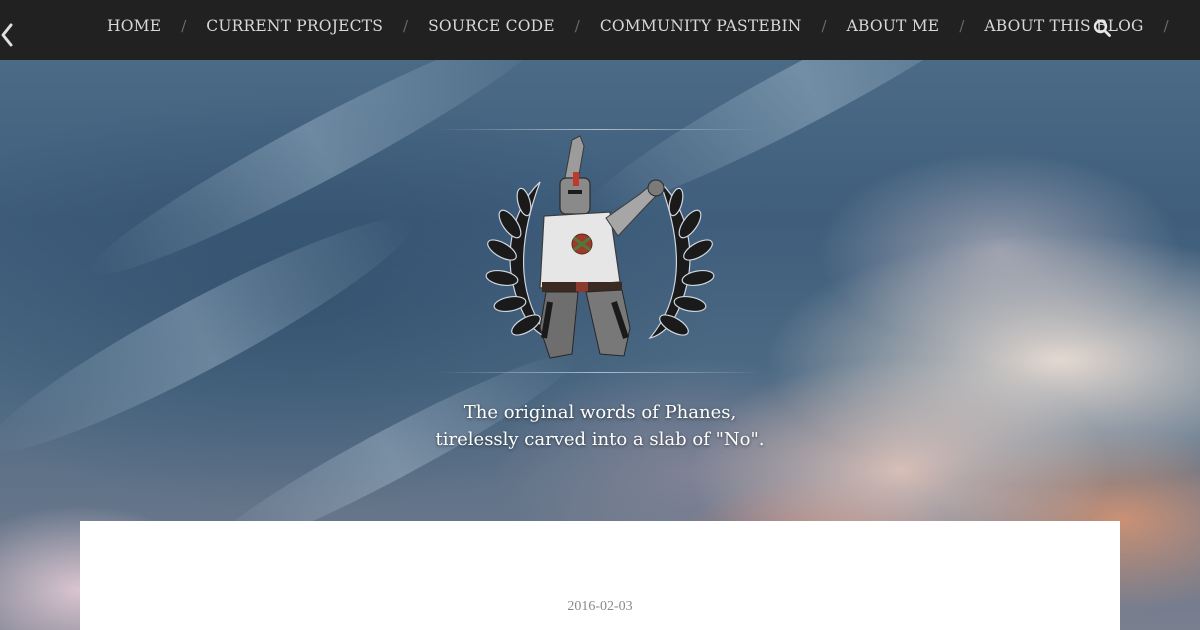 The width and height of the screenshot is (1200, 630). I want to click on nav-about-me: ABOUT ME, so click(893, 26).